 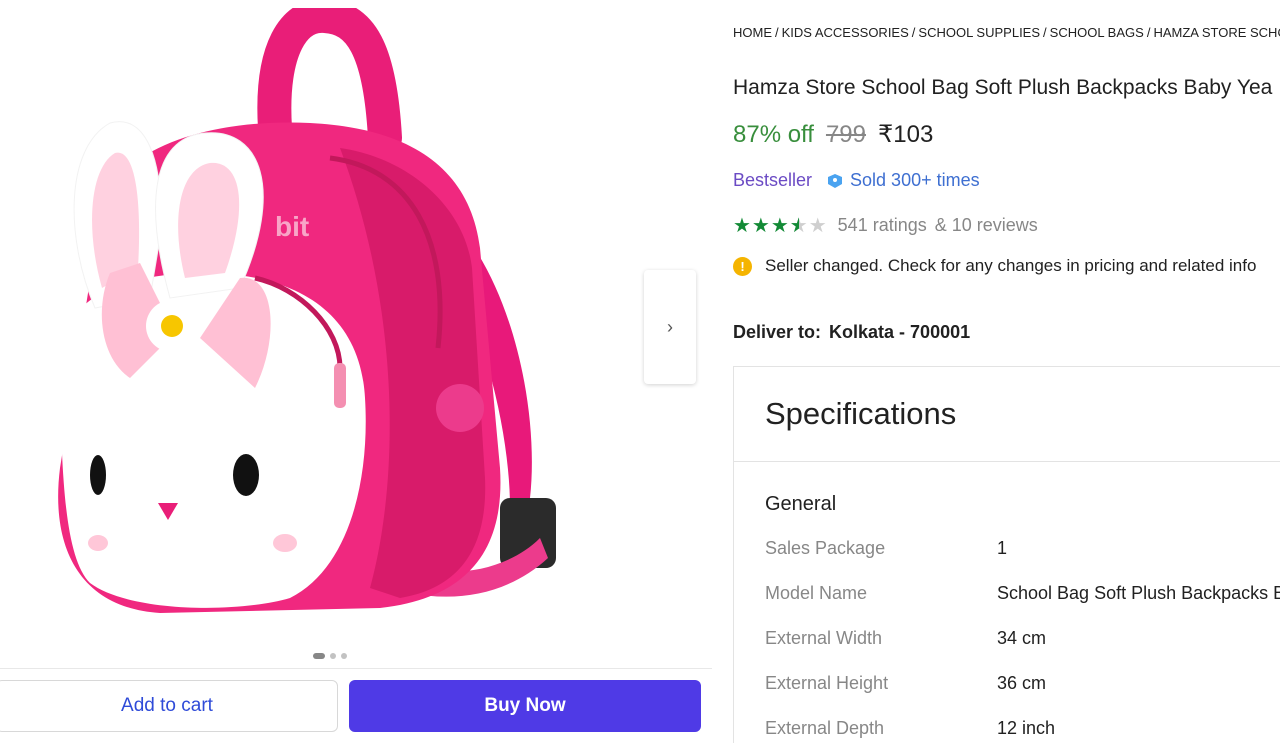 I want to click on rating-row: ★★★★★★ 541 ratings & 10 reviews, so click(x=885, y=225).